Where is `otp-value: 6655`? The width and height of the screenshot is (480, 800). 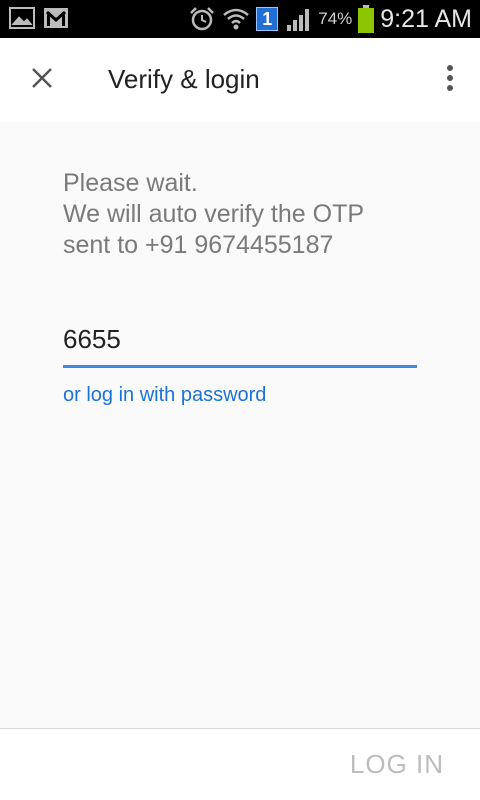 otp-value: 6655 is located at coordinates (92, 339).